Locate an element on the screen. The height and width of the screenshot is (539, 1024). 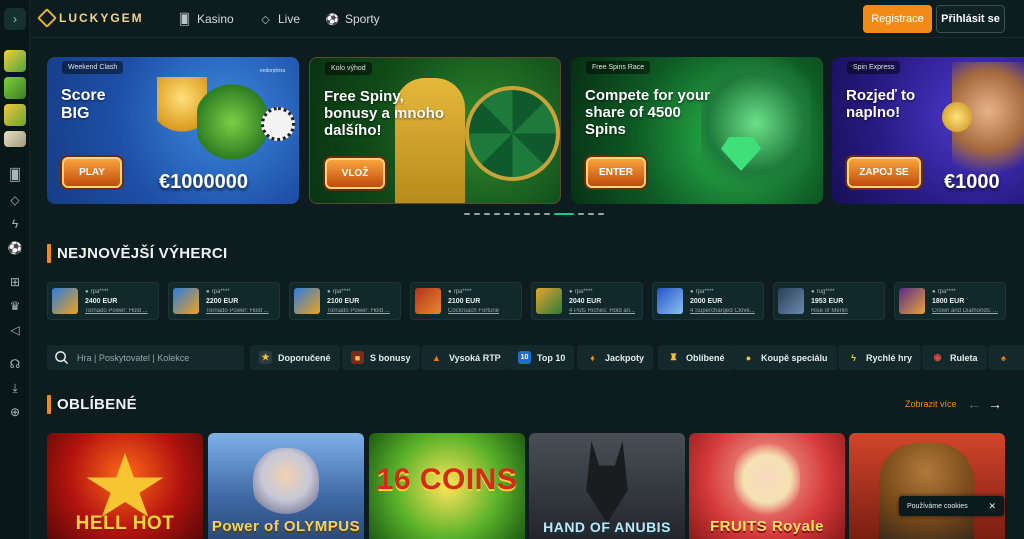
nav-casino: 🂠 Kasino is located at coordinates (206, 19).